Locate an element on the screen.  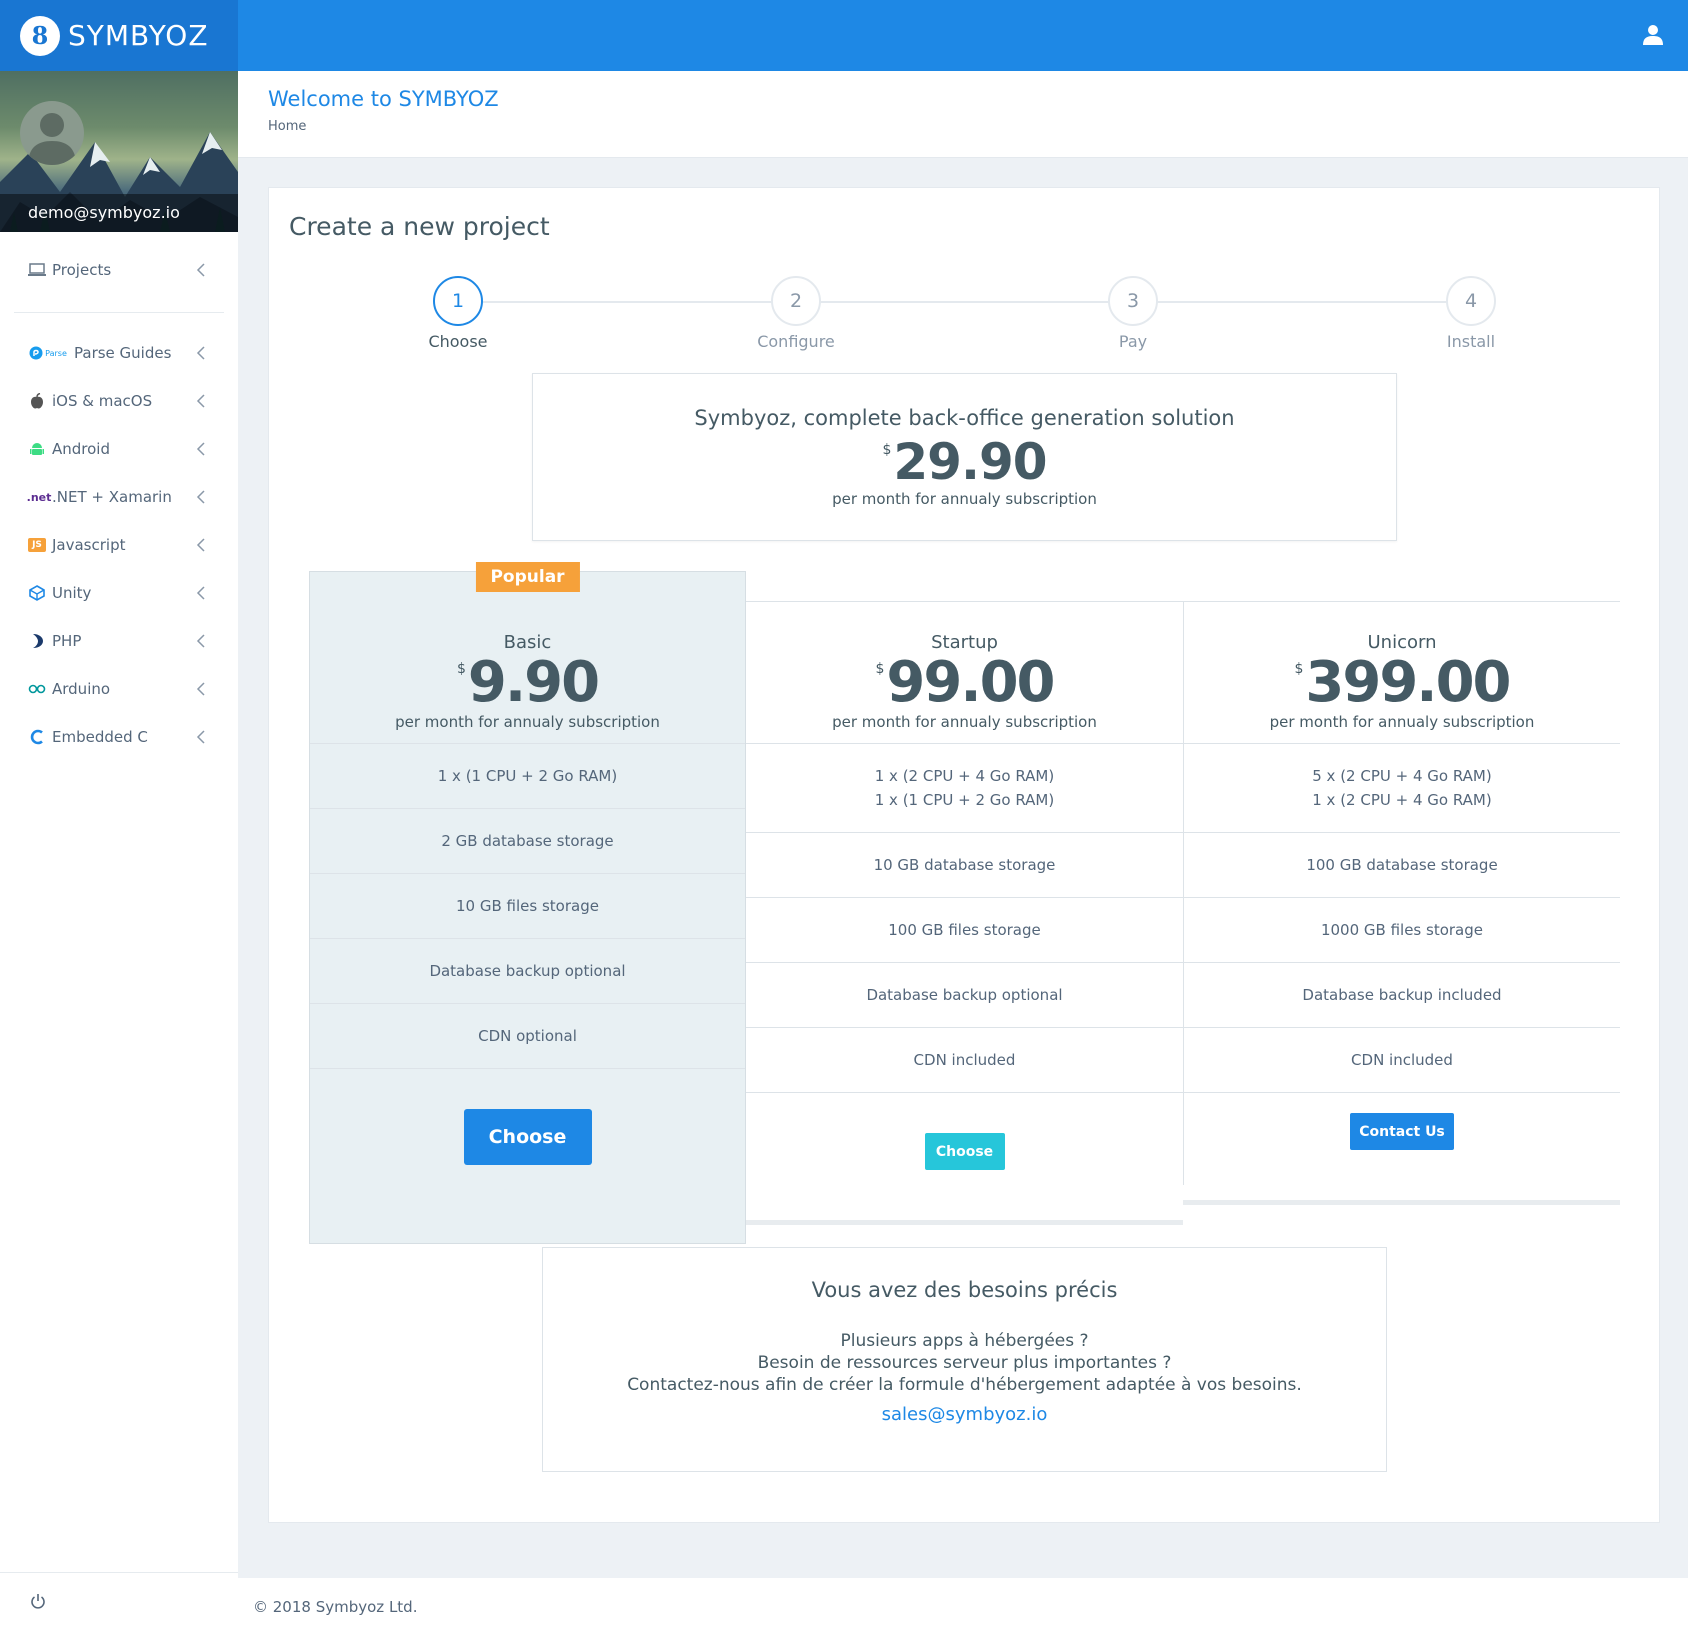
step-label: Configure is located at coordinates (796, 341).